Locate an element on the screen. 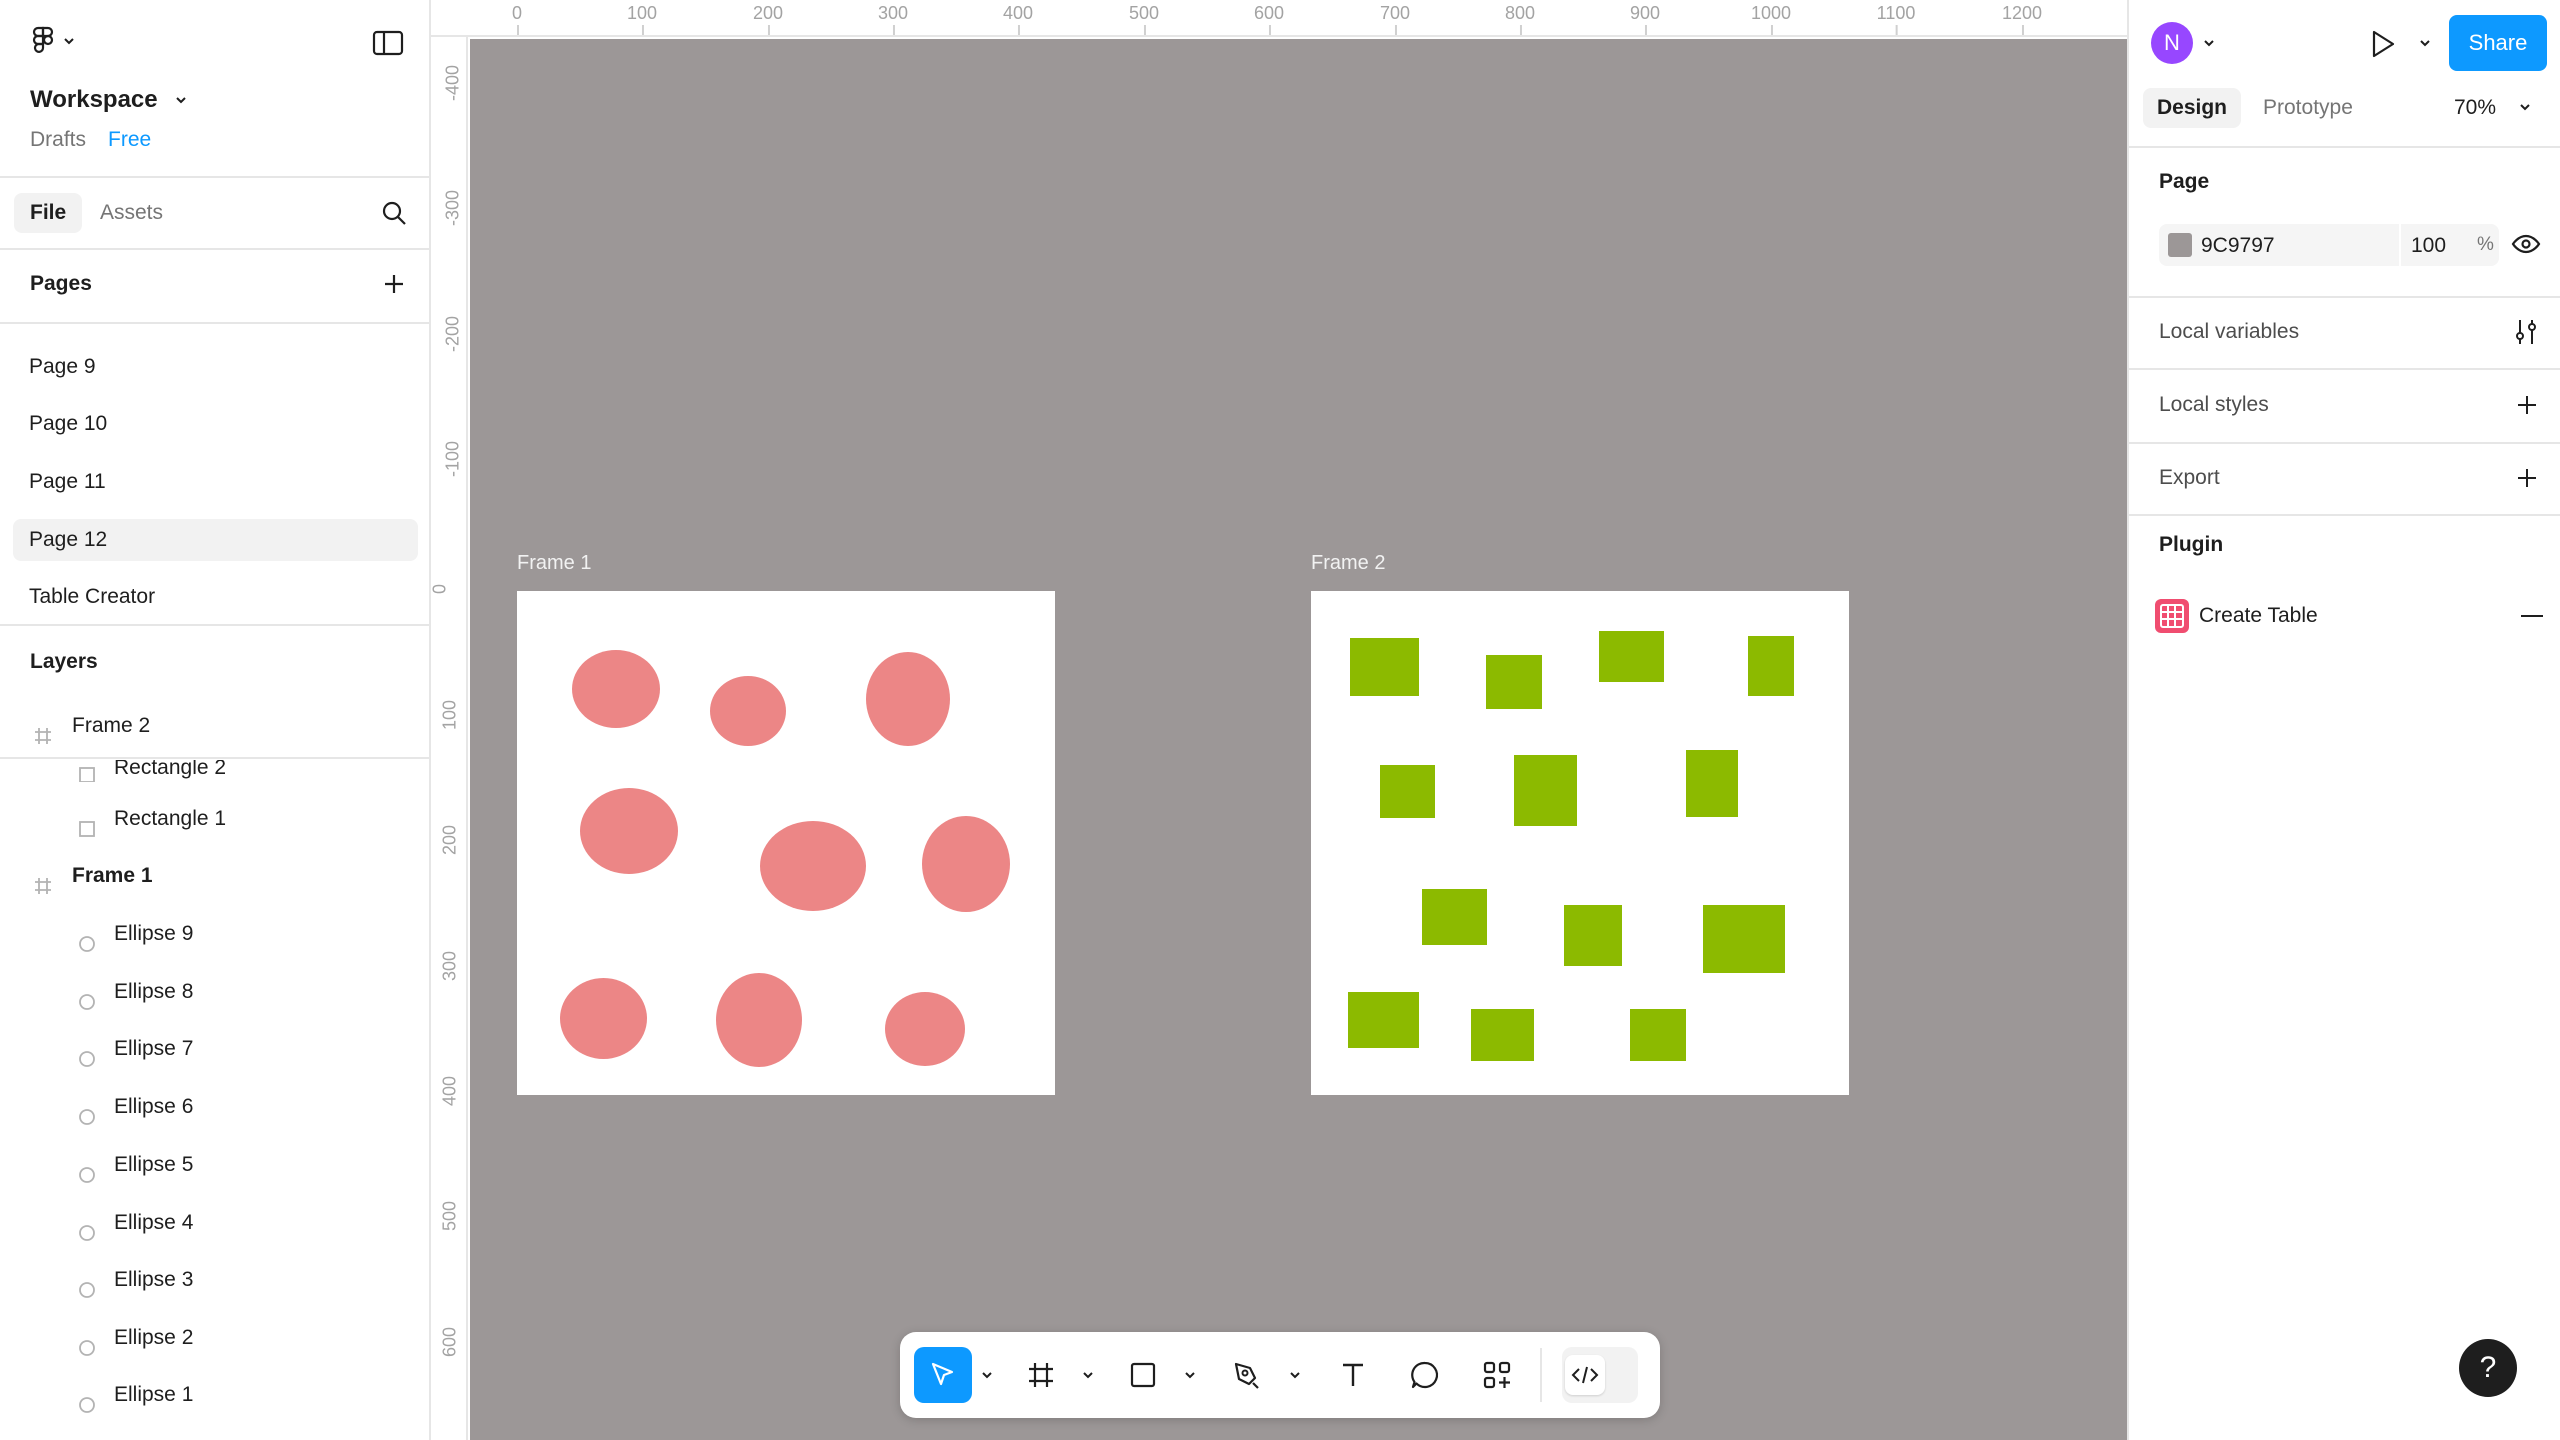 The height and width of the screenshot is (1440, 2560). layer-ellipse: Ellipse 6 is located at coordinates (214, 1107).